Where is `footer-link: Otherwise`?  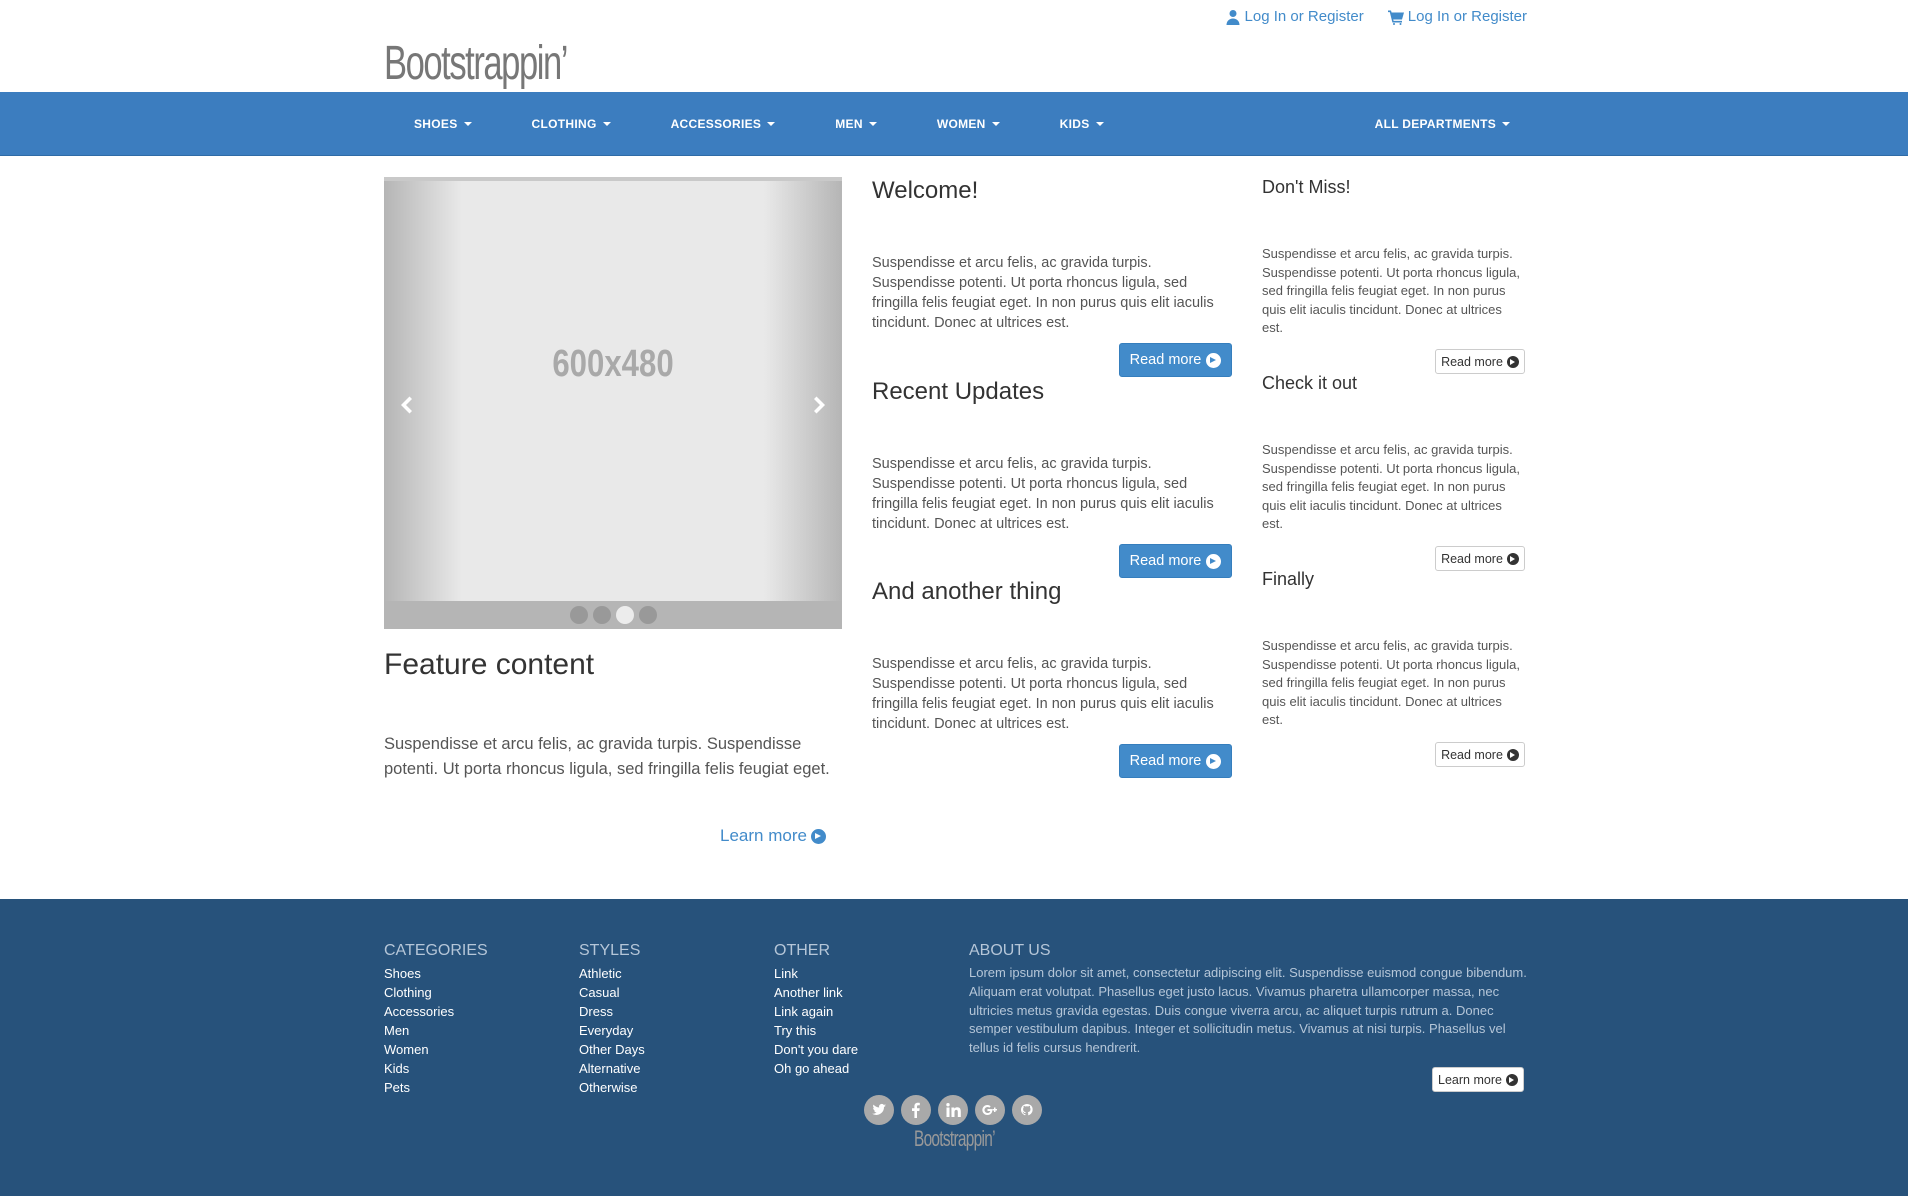
footer-link: Otherwise is located at coordinates (612, 1087).